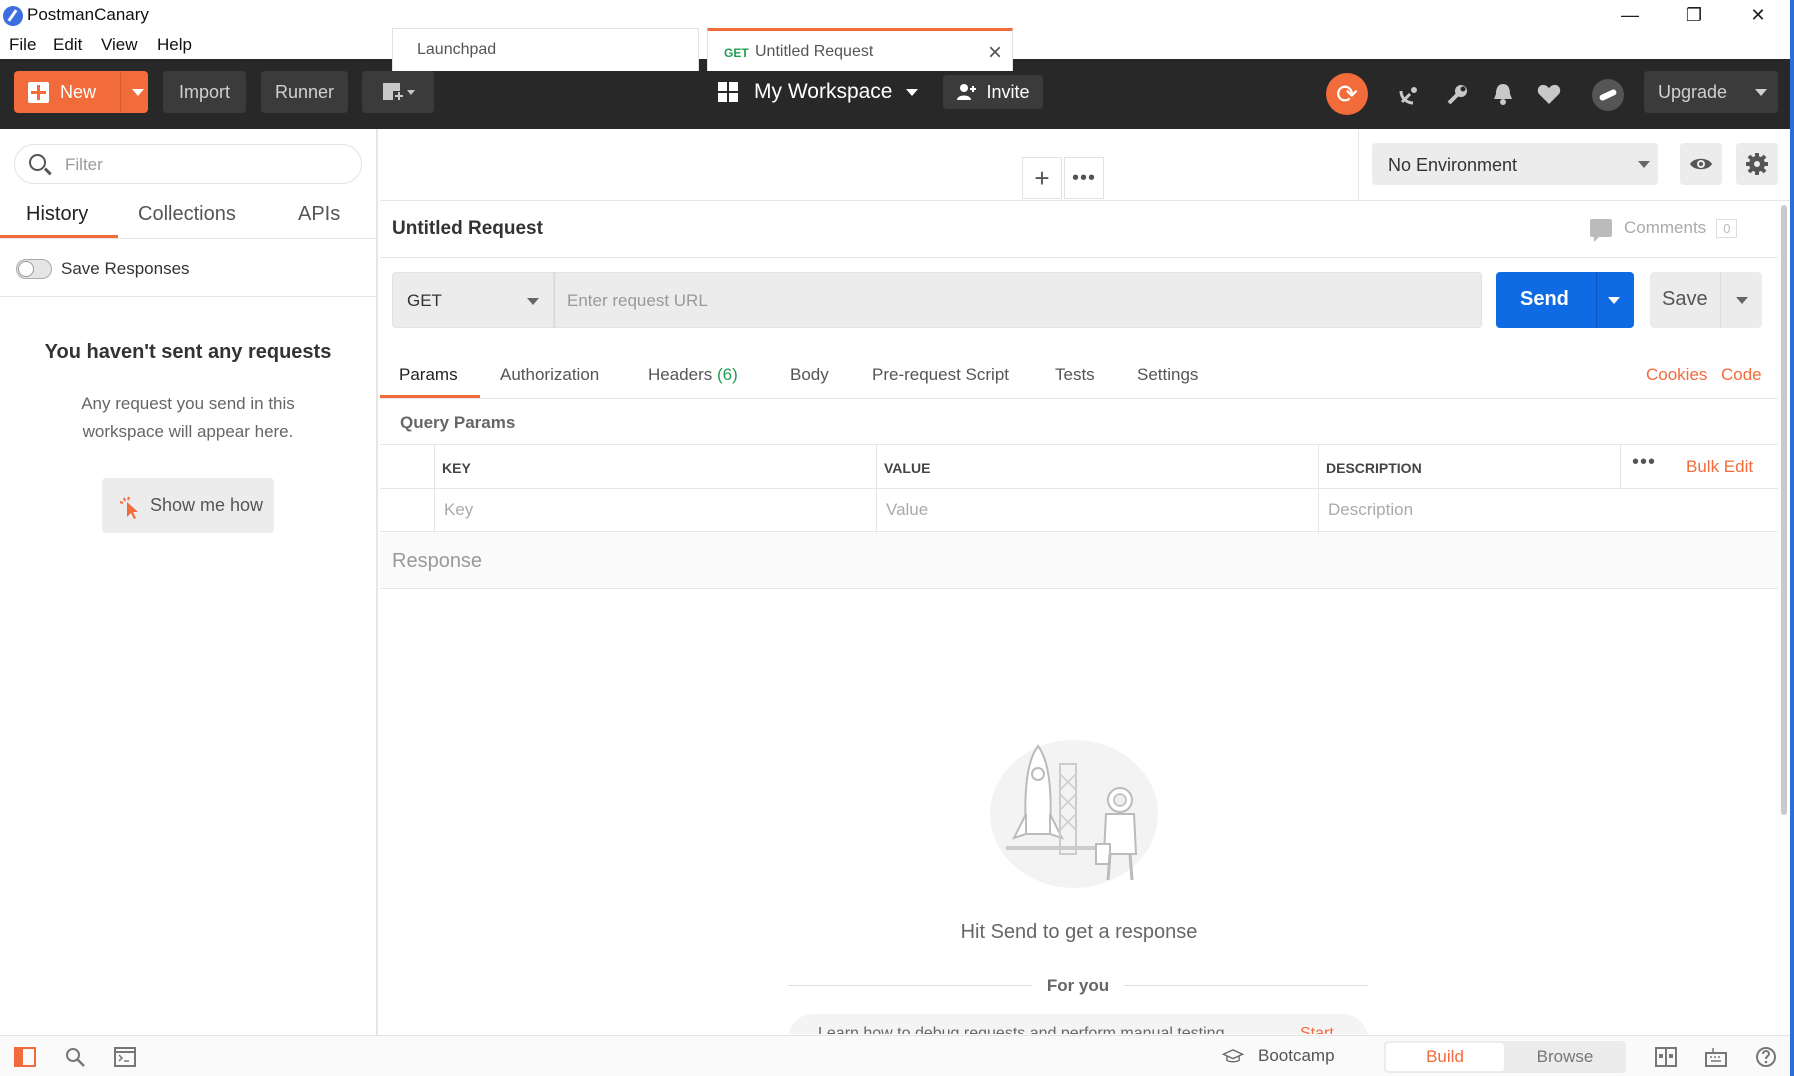 This screenshot has width=1794, height=1076. What do you see at coordinates (457, 49) in the screenshot?
I see `tab-launchpad-label: Launchpad` at bounding box center [457, 49].